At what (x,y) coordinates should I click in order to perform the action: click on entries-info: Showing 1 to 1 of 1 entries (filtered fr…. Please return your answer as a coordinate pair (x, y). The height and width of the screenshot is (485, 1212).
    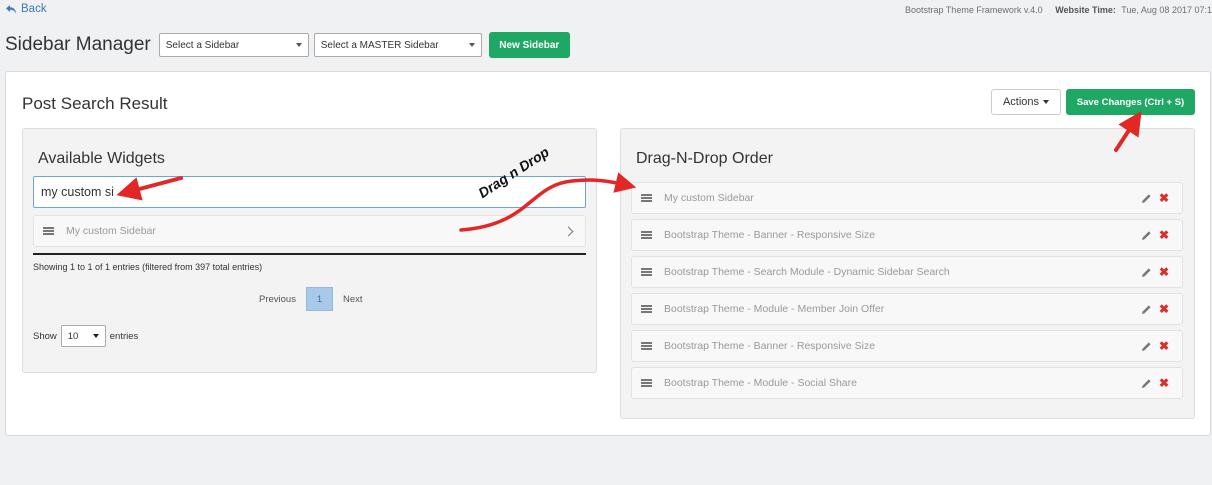
    Looking at the image, I should click on (148, 267).